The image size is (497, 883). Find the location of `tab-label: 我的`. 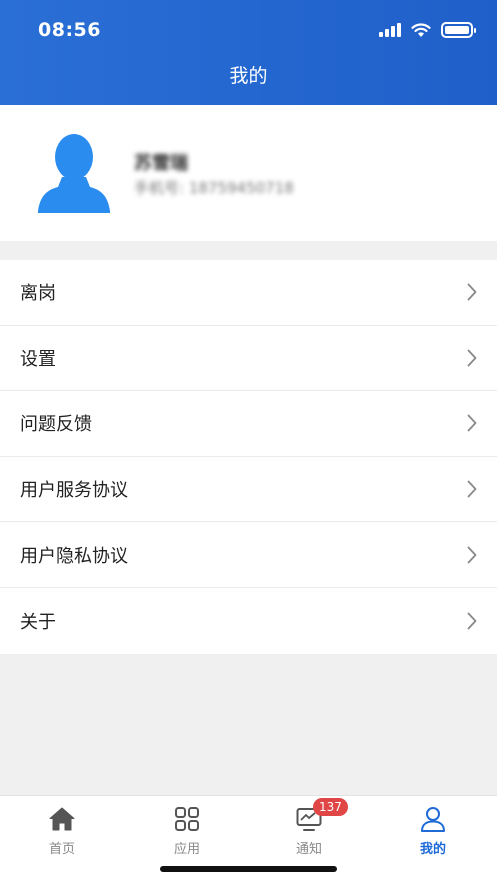

tab-label: 我的 is located at coordinates (432, 849).